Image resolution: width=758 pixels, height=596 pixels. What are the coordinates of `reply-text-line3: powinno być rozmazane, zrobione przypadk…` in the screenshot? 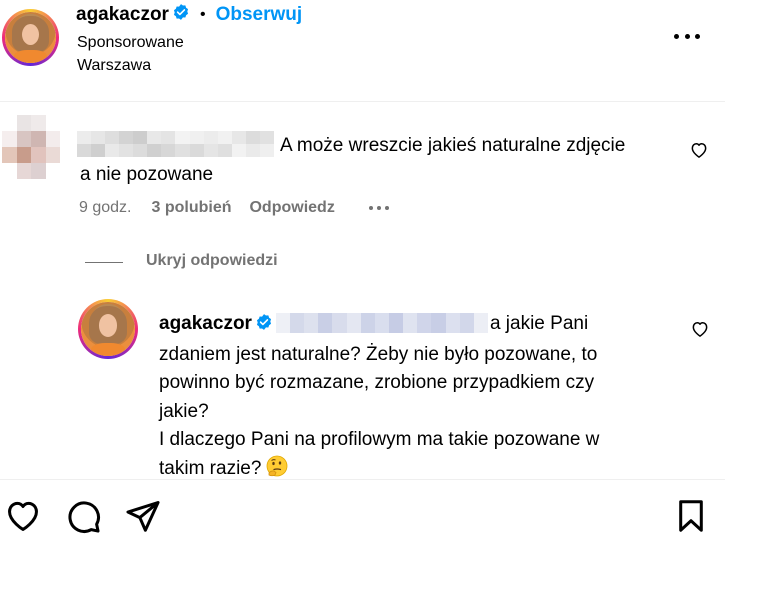 It's located at (377, 382).